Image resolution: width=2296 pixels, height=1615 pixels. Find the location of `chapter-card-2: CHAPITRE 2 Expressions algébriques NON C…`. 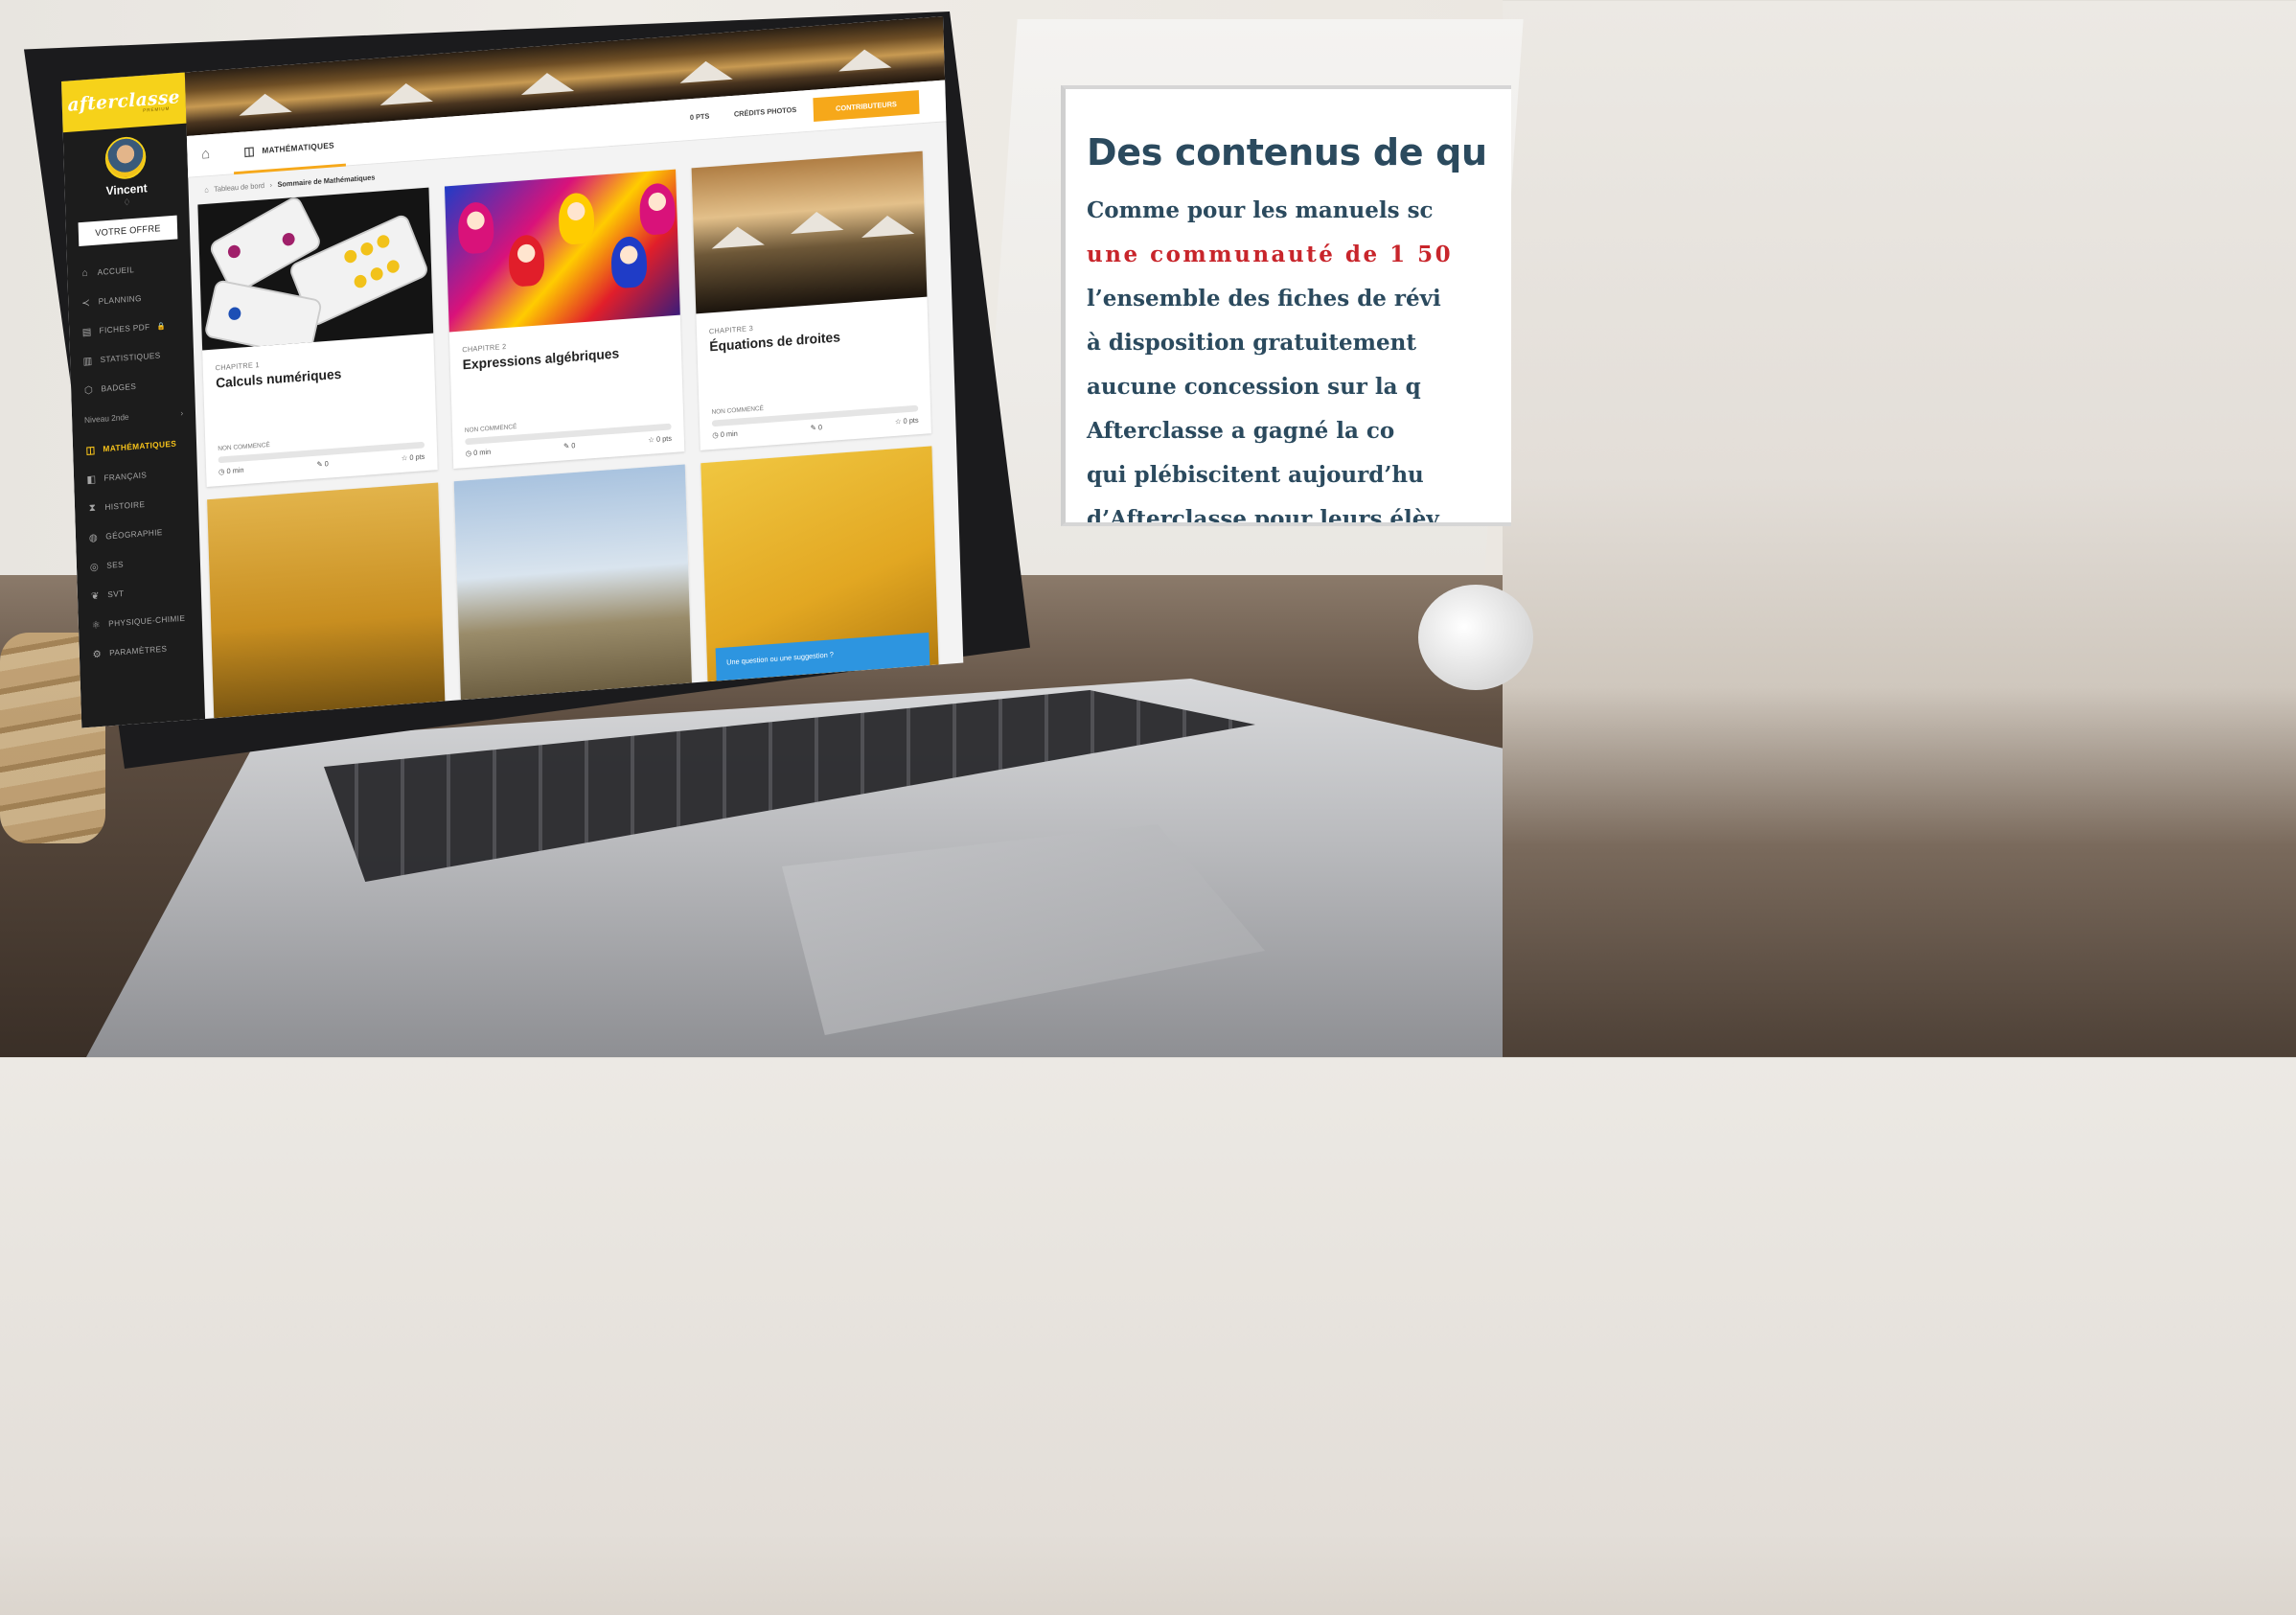

chapter-card-2: CHAPITRE 2 Expressions algébriques NON C… is located at coordinates (564, 319).